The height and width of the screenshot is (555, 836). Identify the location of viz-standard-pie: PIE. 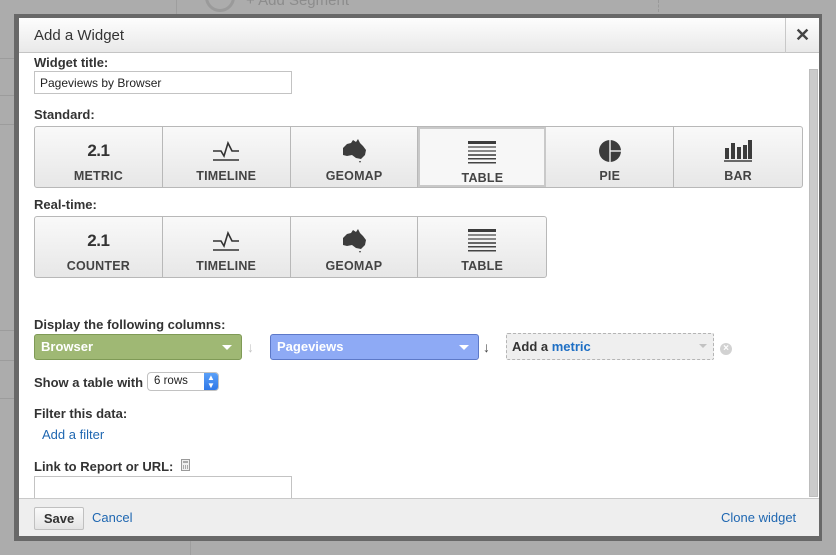
(610, 157).